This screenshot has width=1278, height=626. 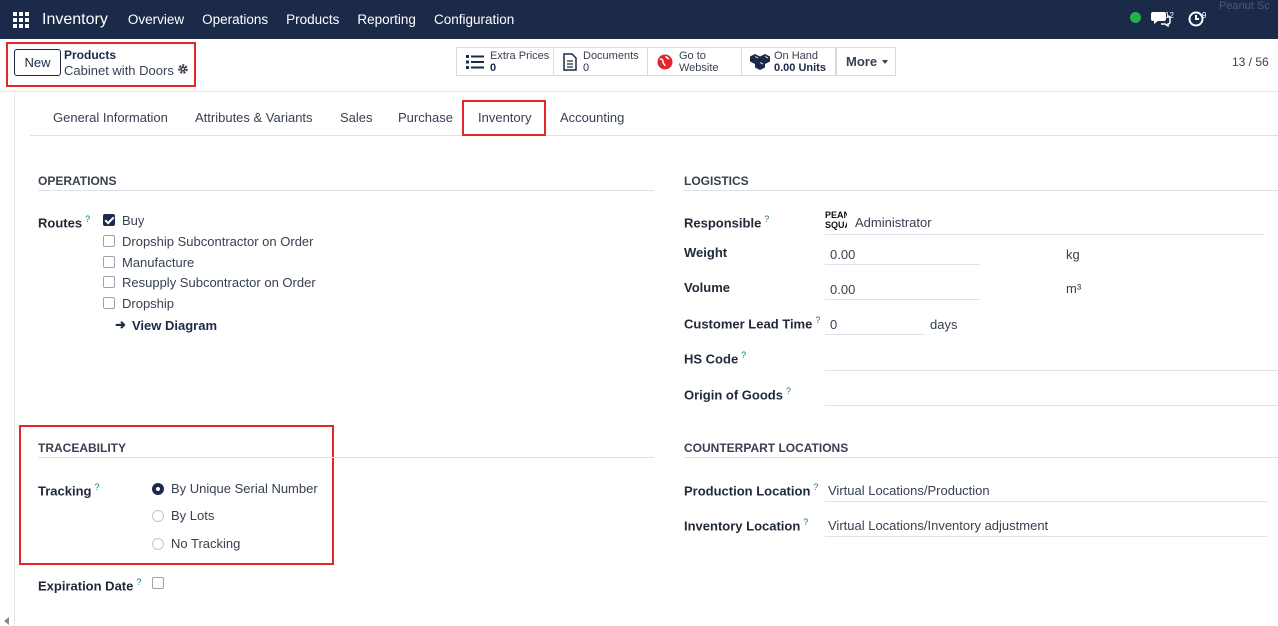 I want to click on logistics-title: LOGISTICS, so click(x=716, y=181).